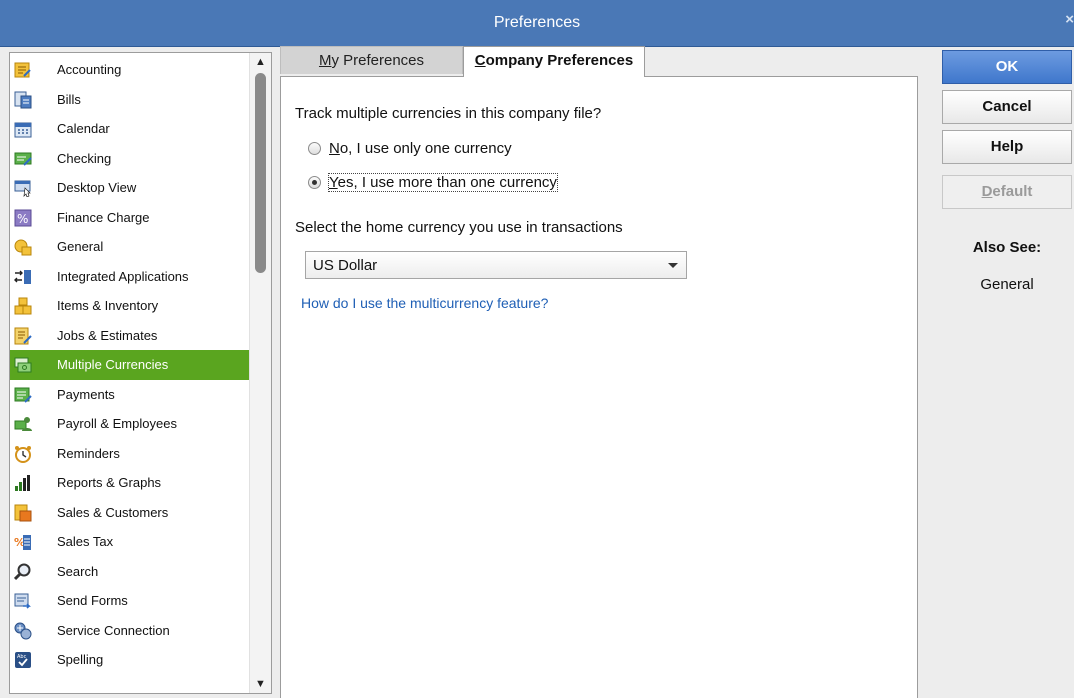 This screenshot has width=1074, height=698. What do you see at coordinates (107, 335) in the screenshot?
I see `sidebar-item-label: Jobs & Estimates` at bounding box center [107, 335].